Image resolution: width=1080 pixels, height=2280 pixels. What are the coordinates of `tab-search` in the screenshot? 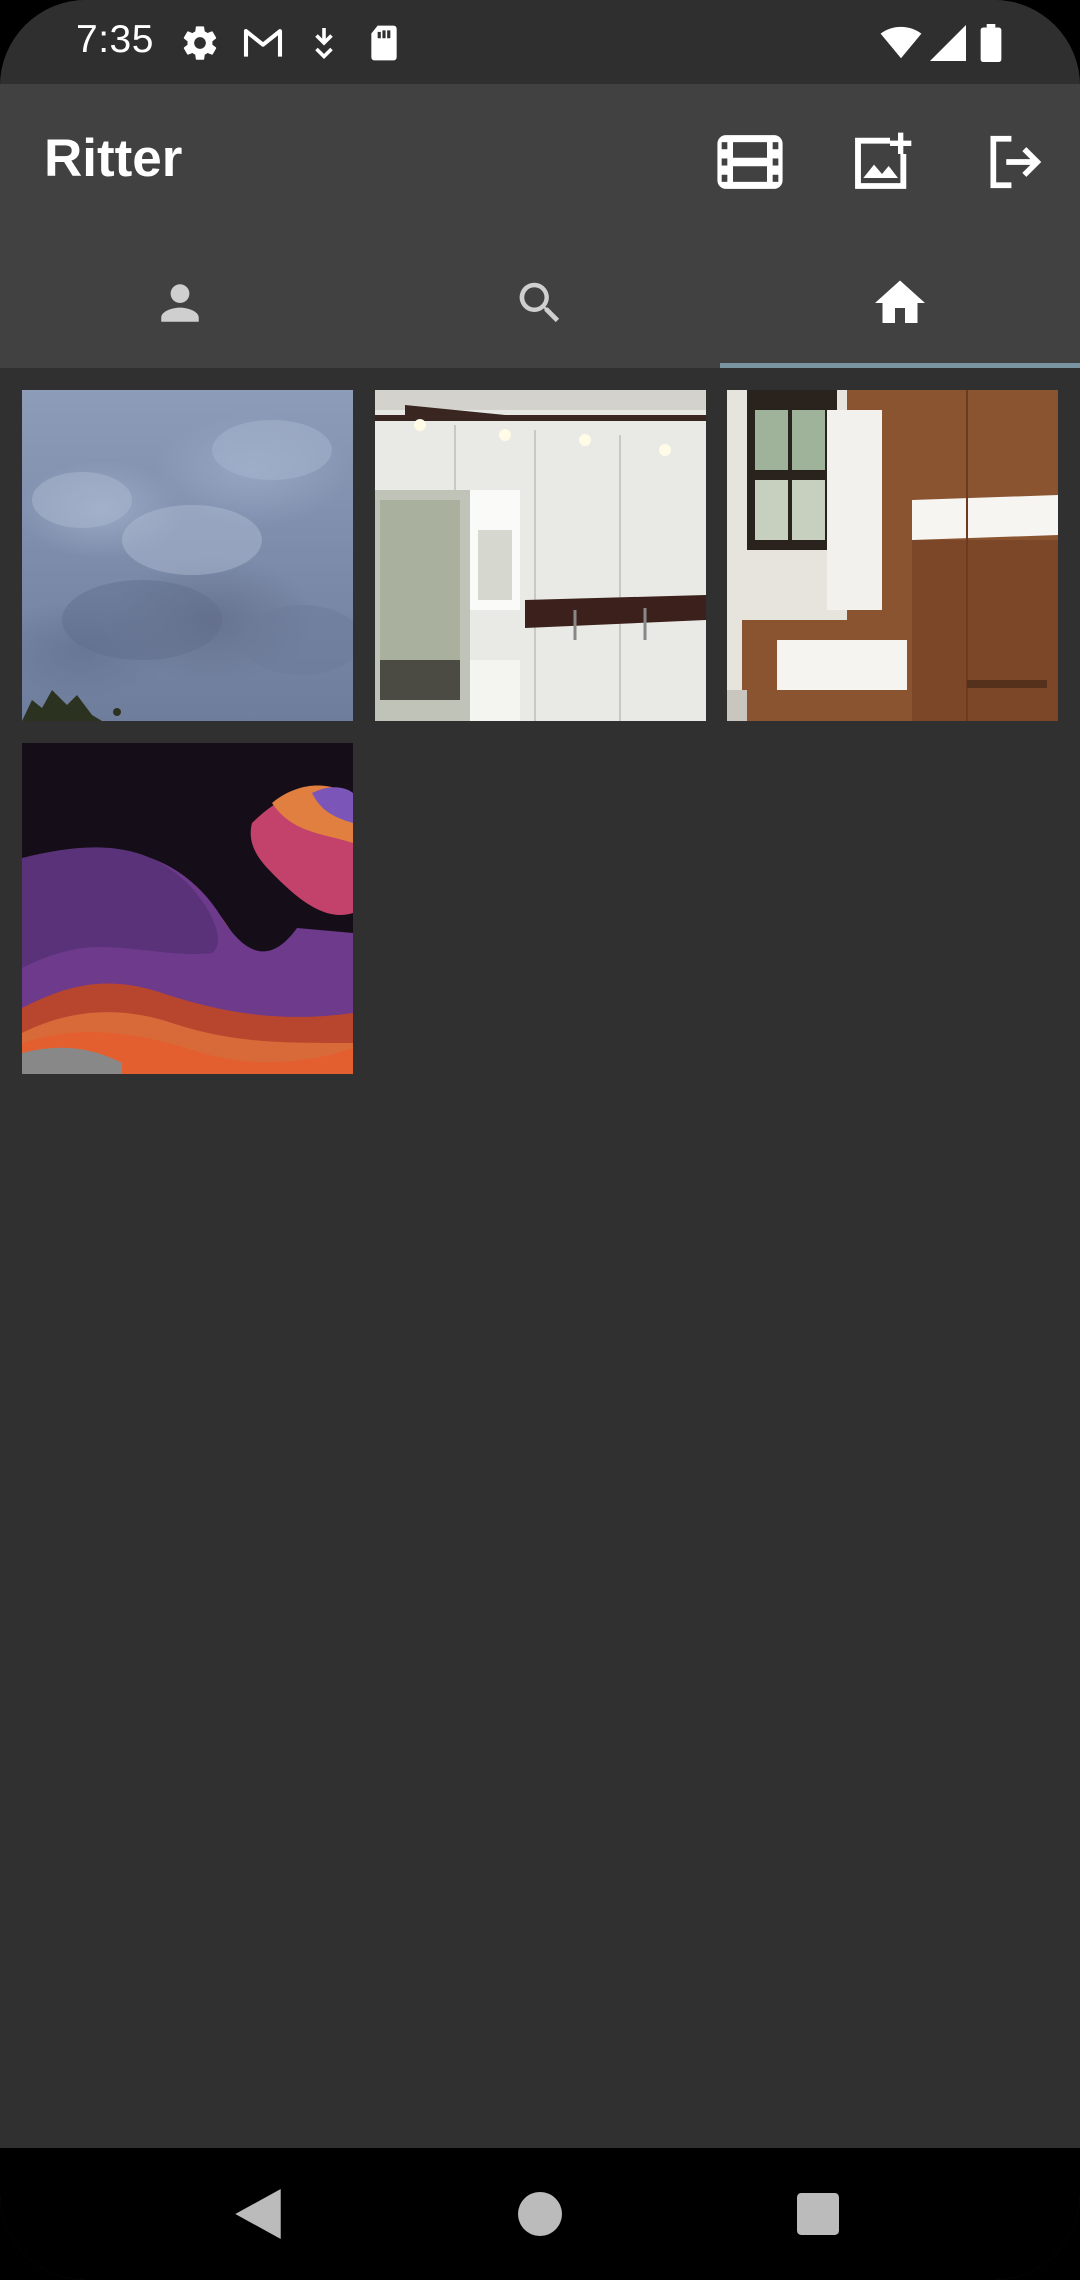 It's located at (540, 303).